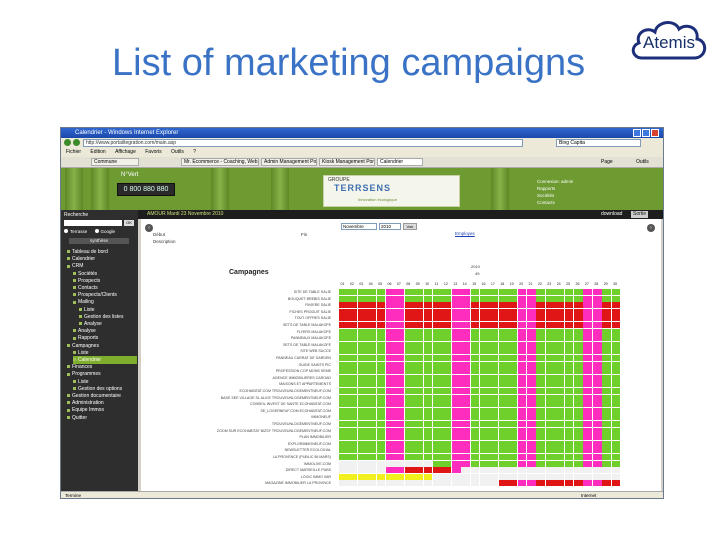 The image size is (720, 540). I want to click on exit-button: Sortie, so click(640, 214).